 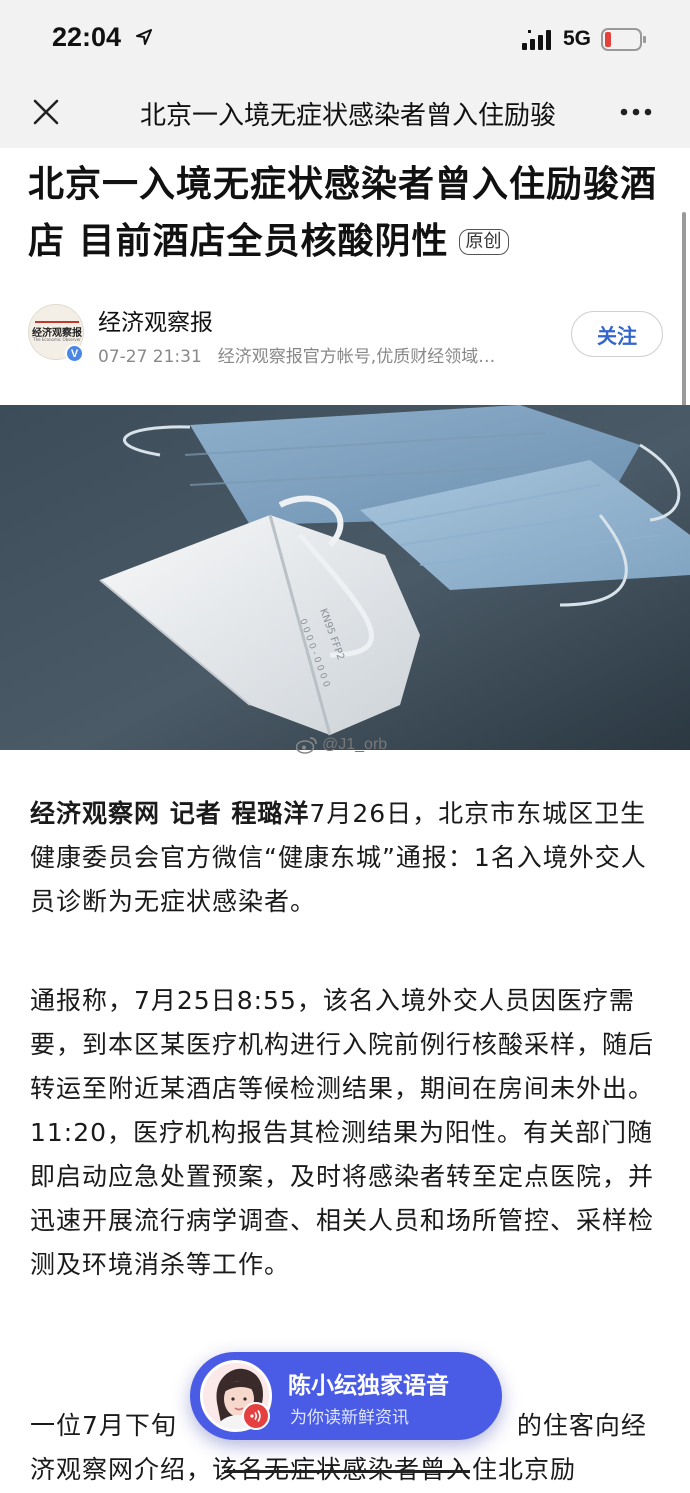 I want to click on more-icon, so click(x=636, y=112).